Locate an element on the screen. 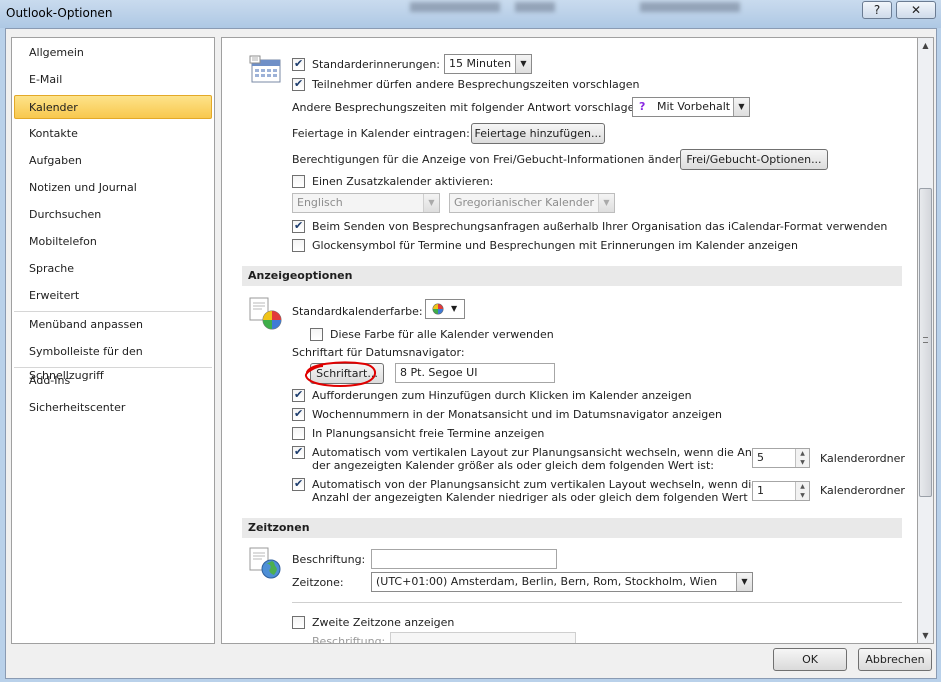 Image resolution: width=941 pixels, height=682 pixels. second-tz-label-input is located at coordinates (483, 637).